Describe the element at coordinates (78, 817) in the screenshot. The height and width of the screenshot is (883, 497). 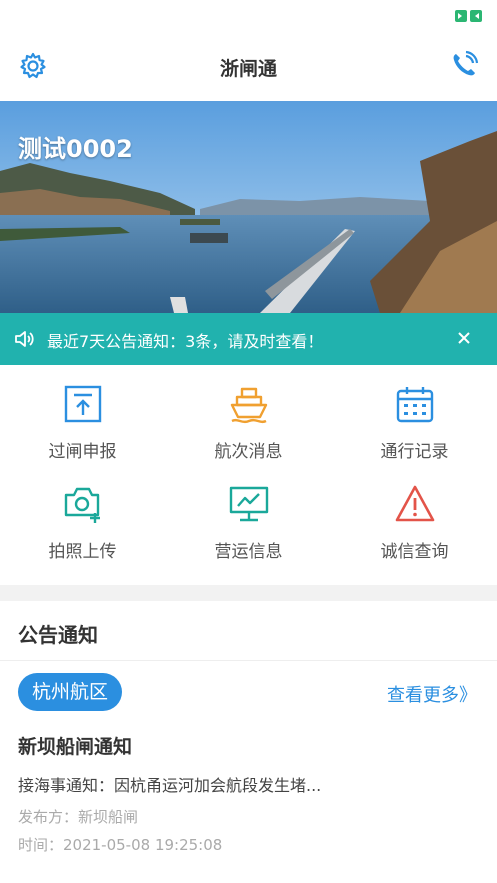
I see `announcement-publisher: 发布方：新坝船闸` at that location.